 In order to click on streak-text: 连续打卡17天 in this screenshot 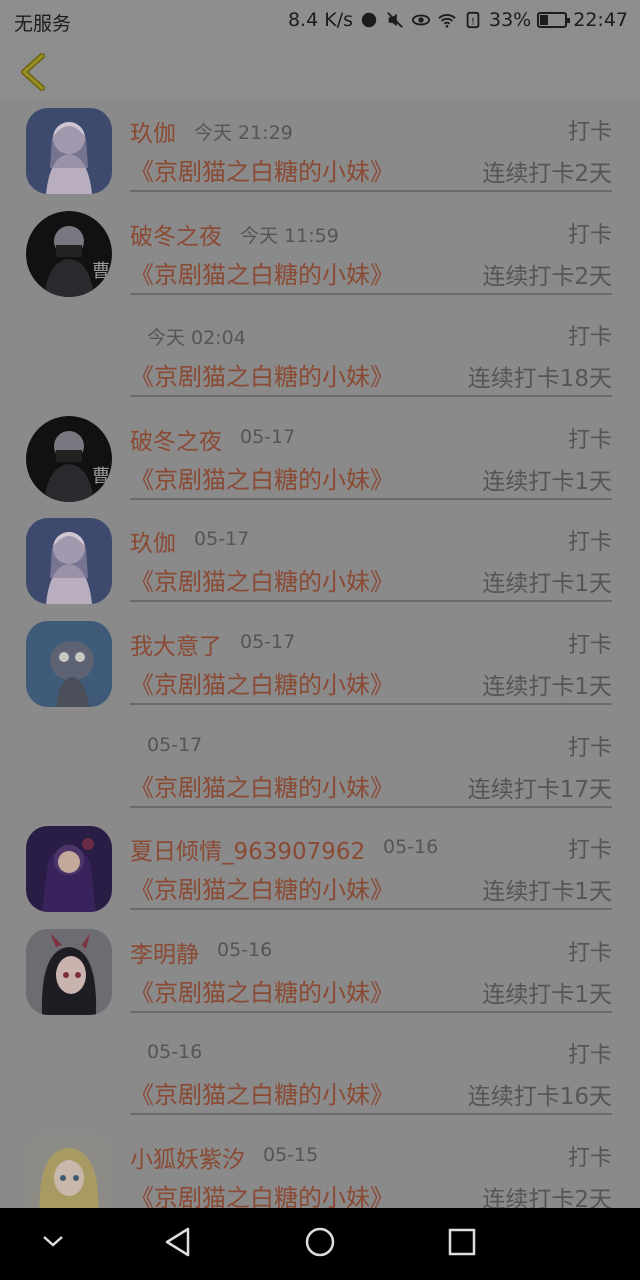, I will do `click(539, 789)`.